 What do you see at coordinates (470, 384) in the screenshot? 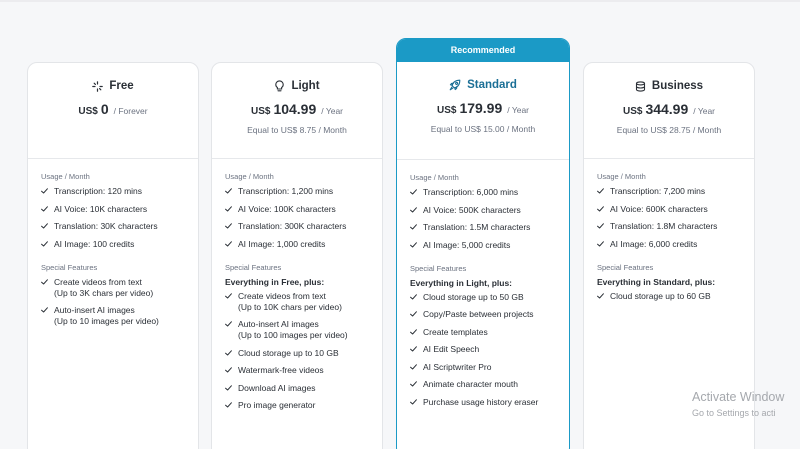
I see `feature-line: Animate character mouth` at bounding box center [470, 384].